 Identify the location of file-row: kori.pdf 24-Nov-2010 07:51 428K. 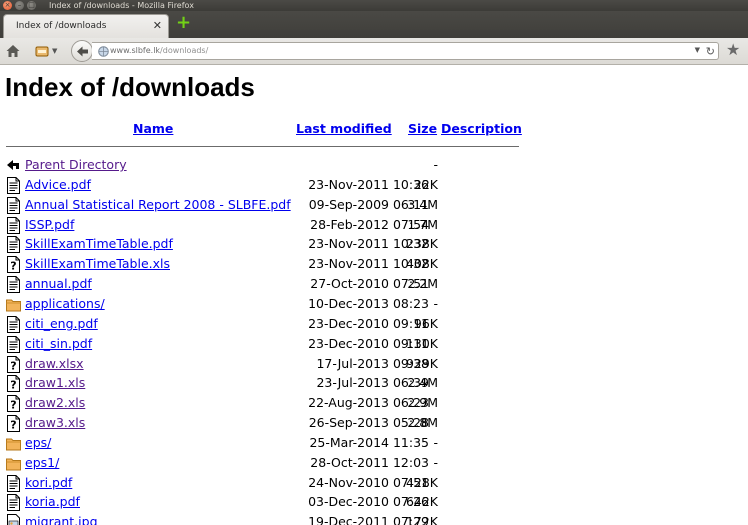
(374, 484).